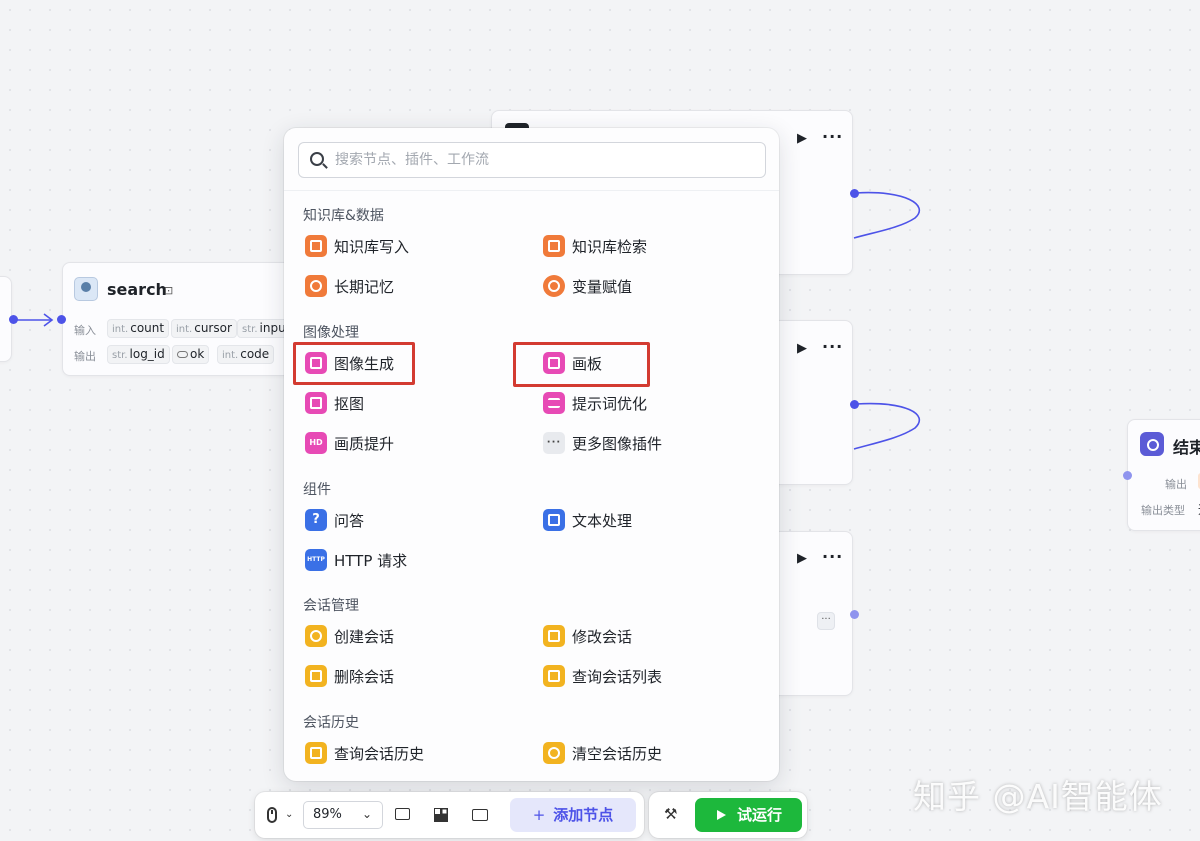 This screenshot has width=1200, height=841. I want to click on item-query-history: 查询会话历史, so click(405, 753).